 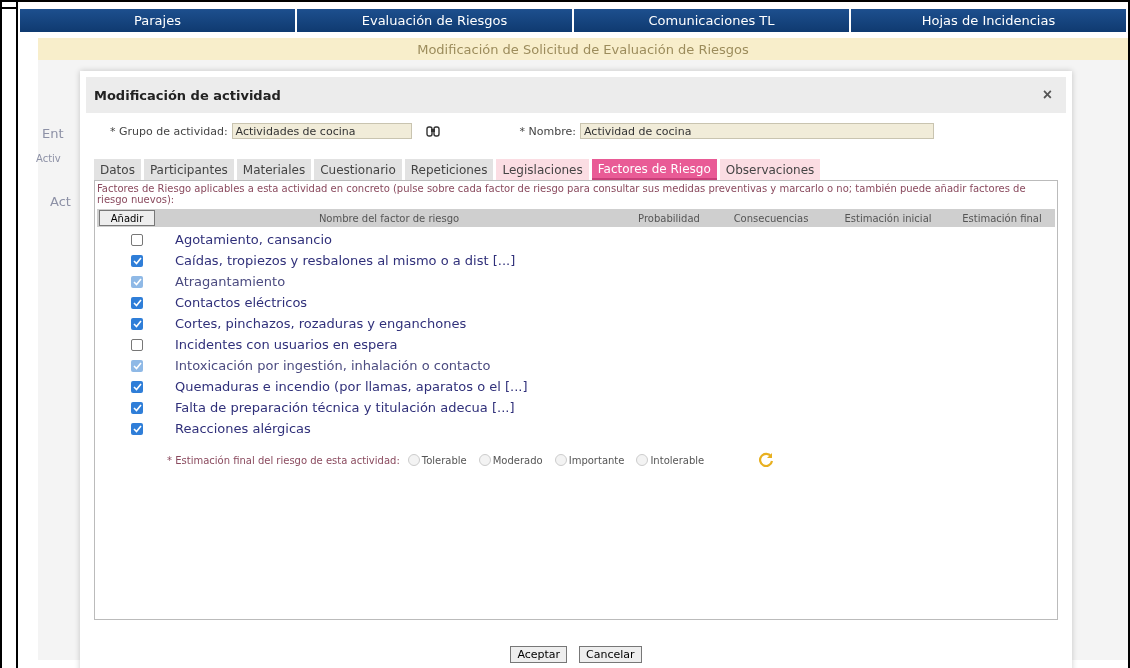 What do you see at coordinates (254, 239) in the screenshot?
I see `risk-factor-link: Agotamiento, cansancio` at bounding box center [254, 239].